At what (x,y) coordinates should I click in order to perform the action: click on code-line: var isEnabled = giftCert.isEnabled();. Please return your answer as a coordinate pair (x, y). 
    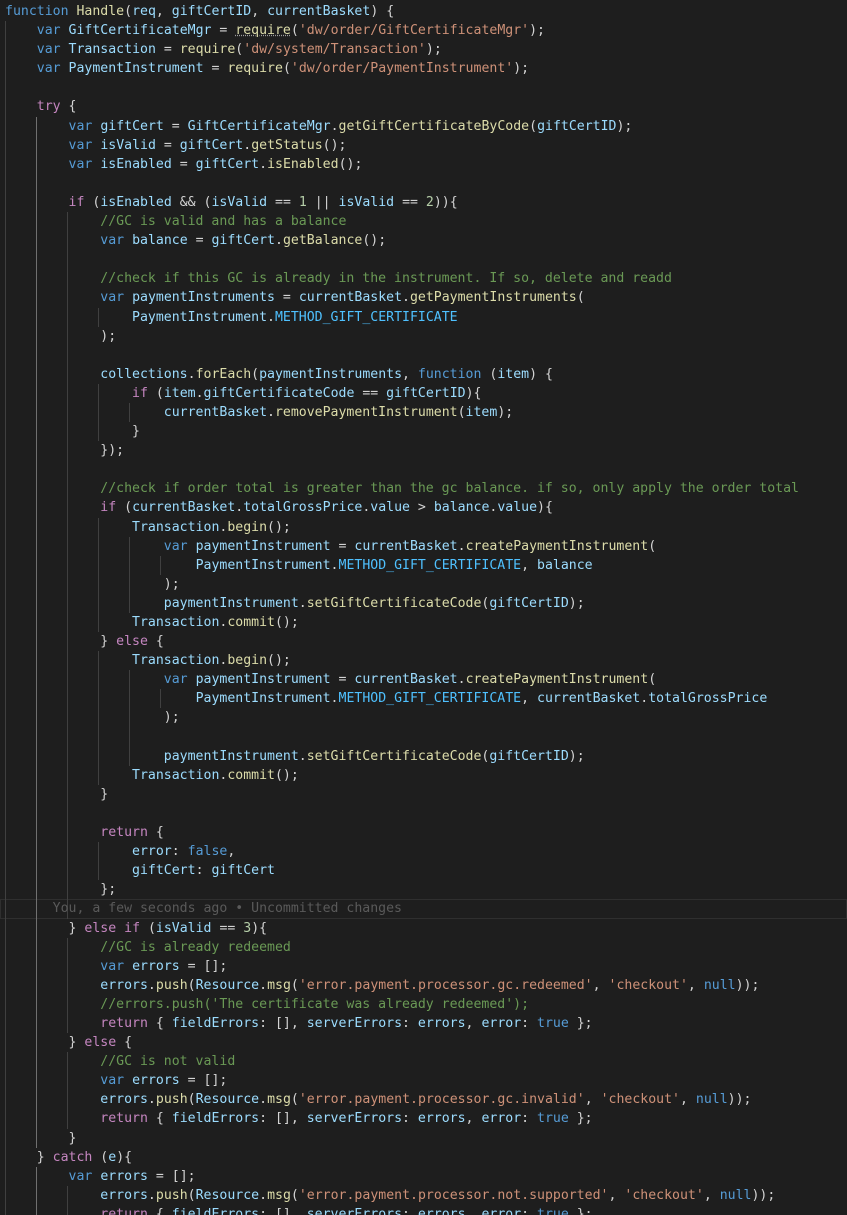
    Looking at the image, I should click on (423, 164).